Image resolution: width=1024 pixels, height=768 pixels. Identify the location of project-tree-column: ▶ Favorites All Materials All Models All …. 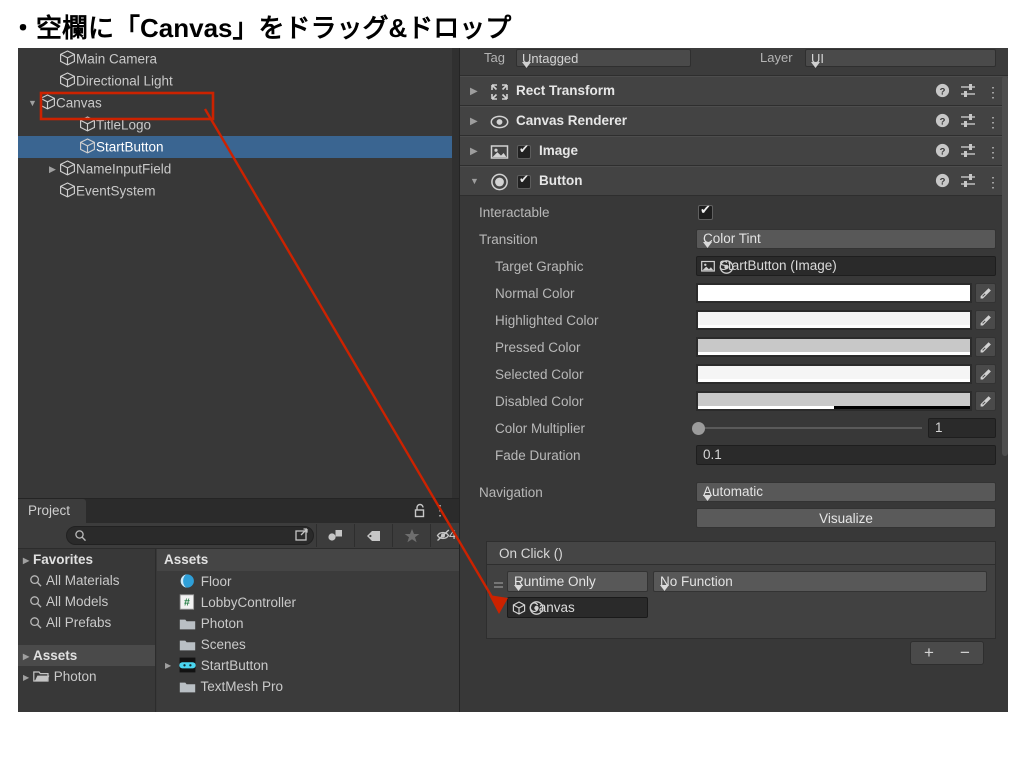
(87, 630).